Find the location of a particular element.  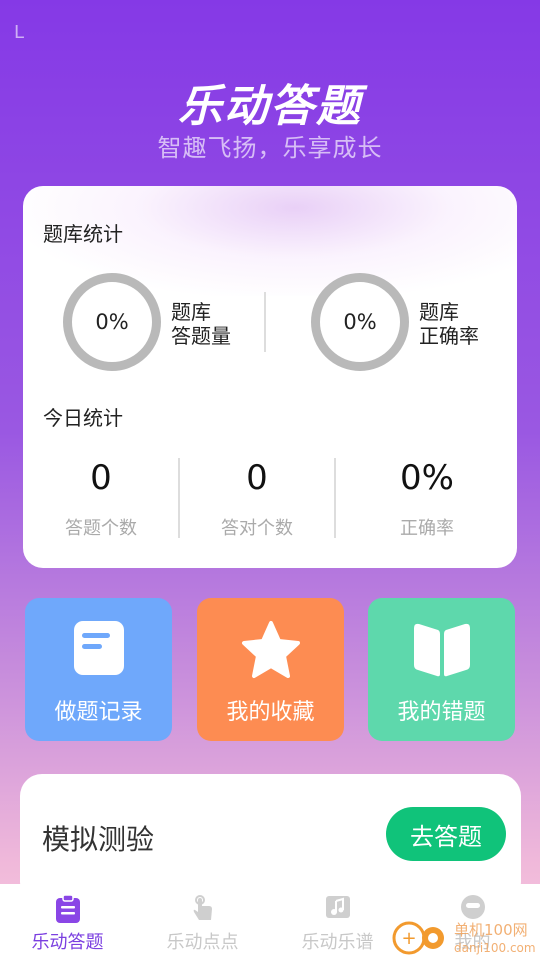

bank-accuracy-label: 题库 正确率 is located at coordinates (449, 324).